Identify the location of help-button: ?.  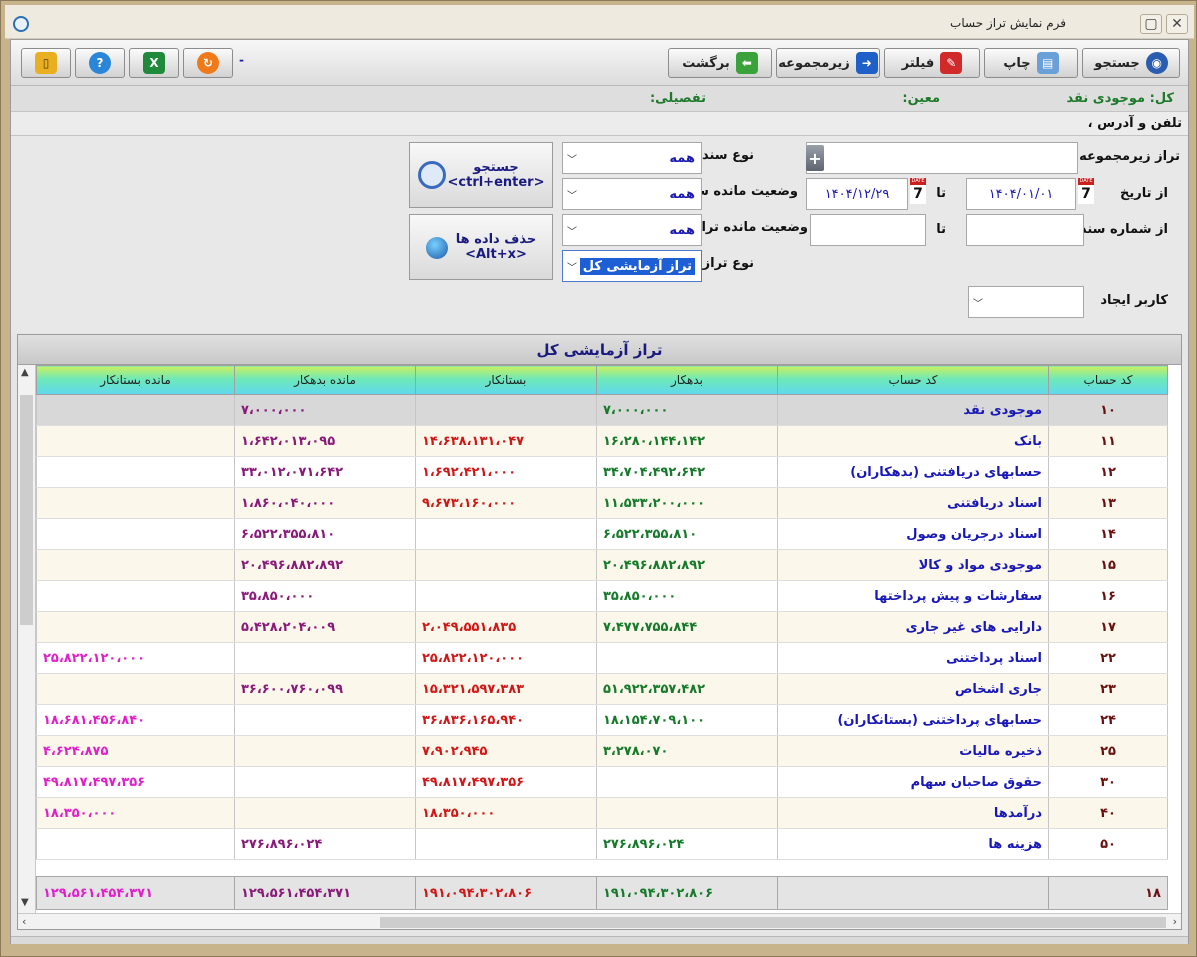
(100, 63).